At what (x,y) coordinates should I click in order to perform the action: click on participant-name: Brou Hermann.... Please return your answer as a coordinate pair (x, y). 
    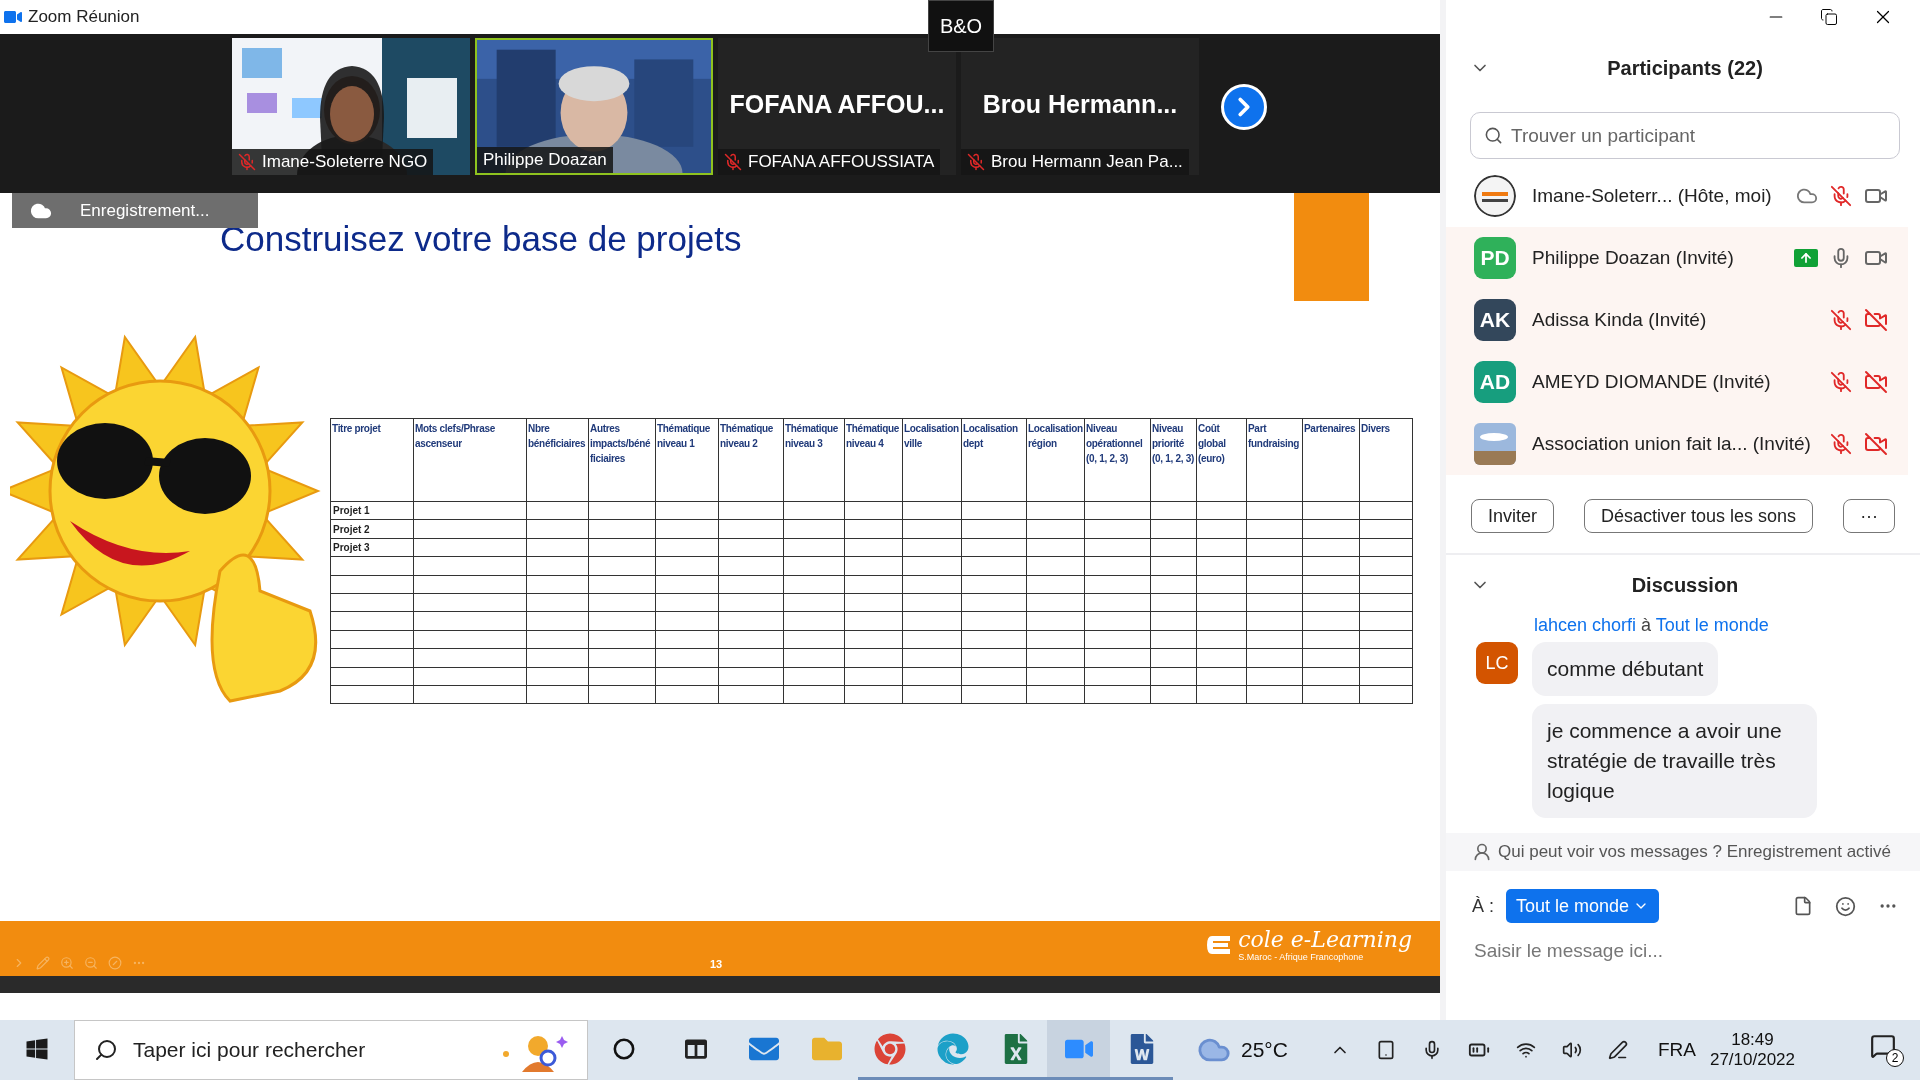
    Looking at the image, I should click on (1080, 104).